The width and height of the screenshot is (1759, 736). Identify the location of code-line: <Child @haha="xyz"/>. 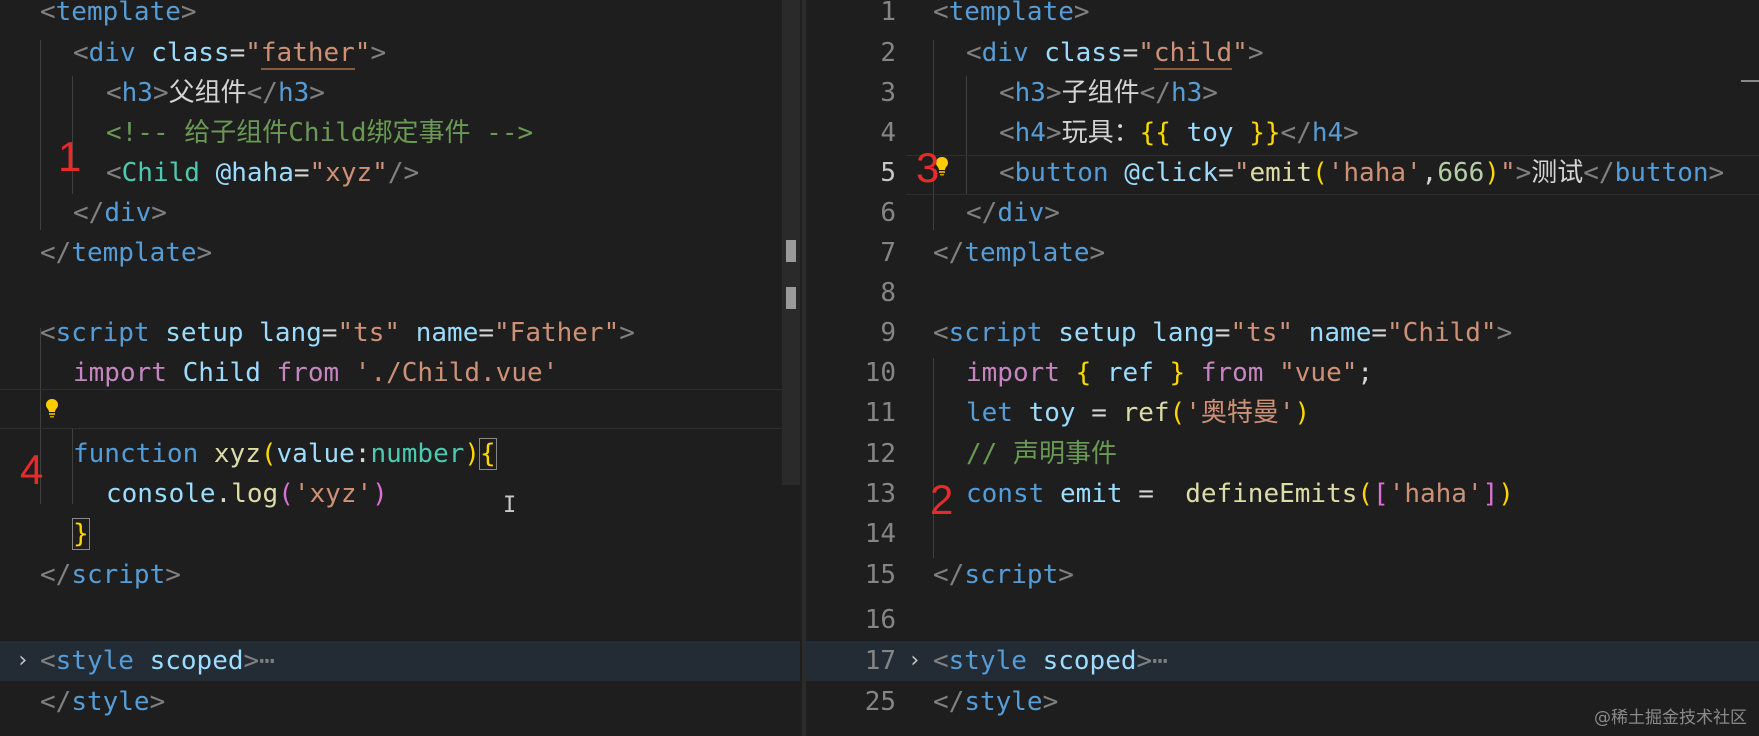
(262, 173).